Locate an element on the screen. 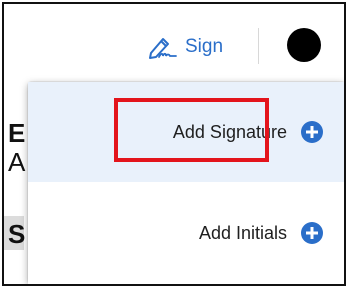 The image size is (349, 289). background-fragment: S is located at coordinates (17, 234).